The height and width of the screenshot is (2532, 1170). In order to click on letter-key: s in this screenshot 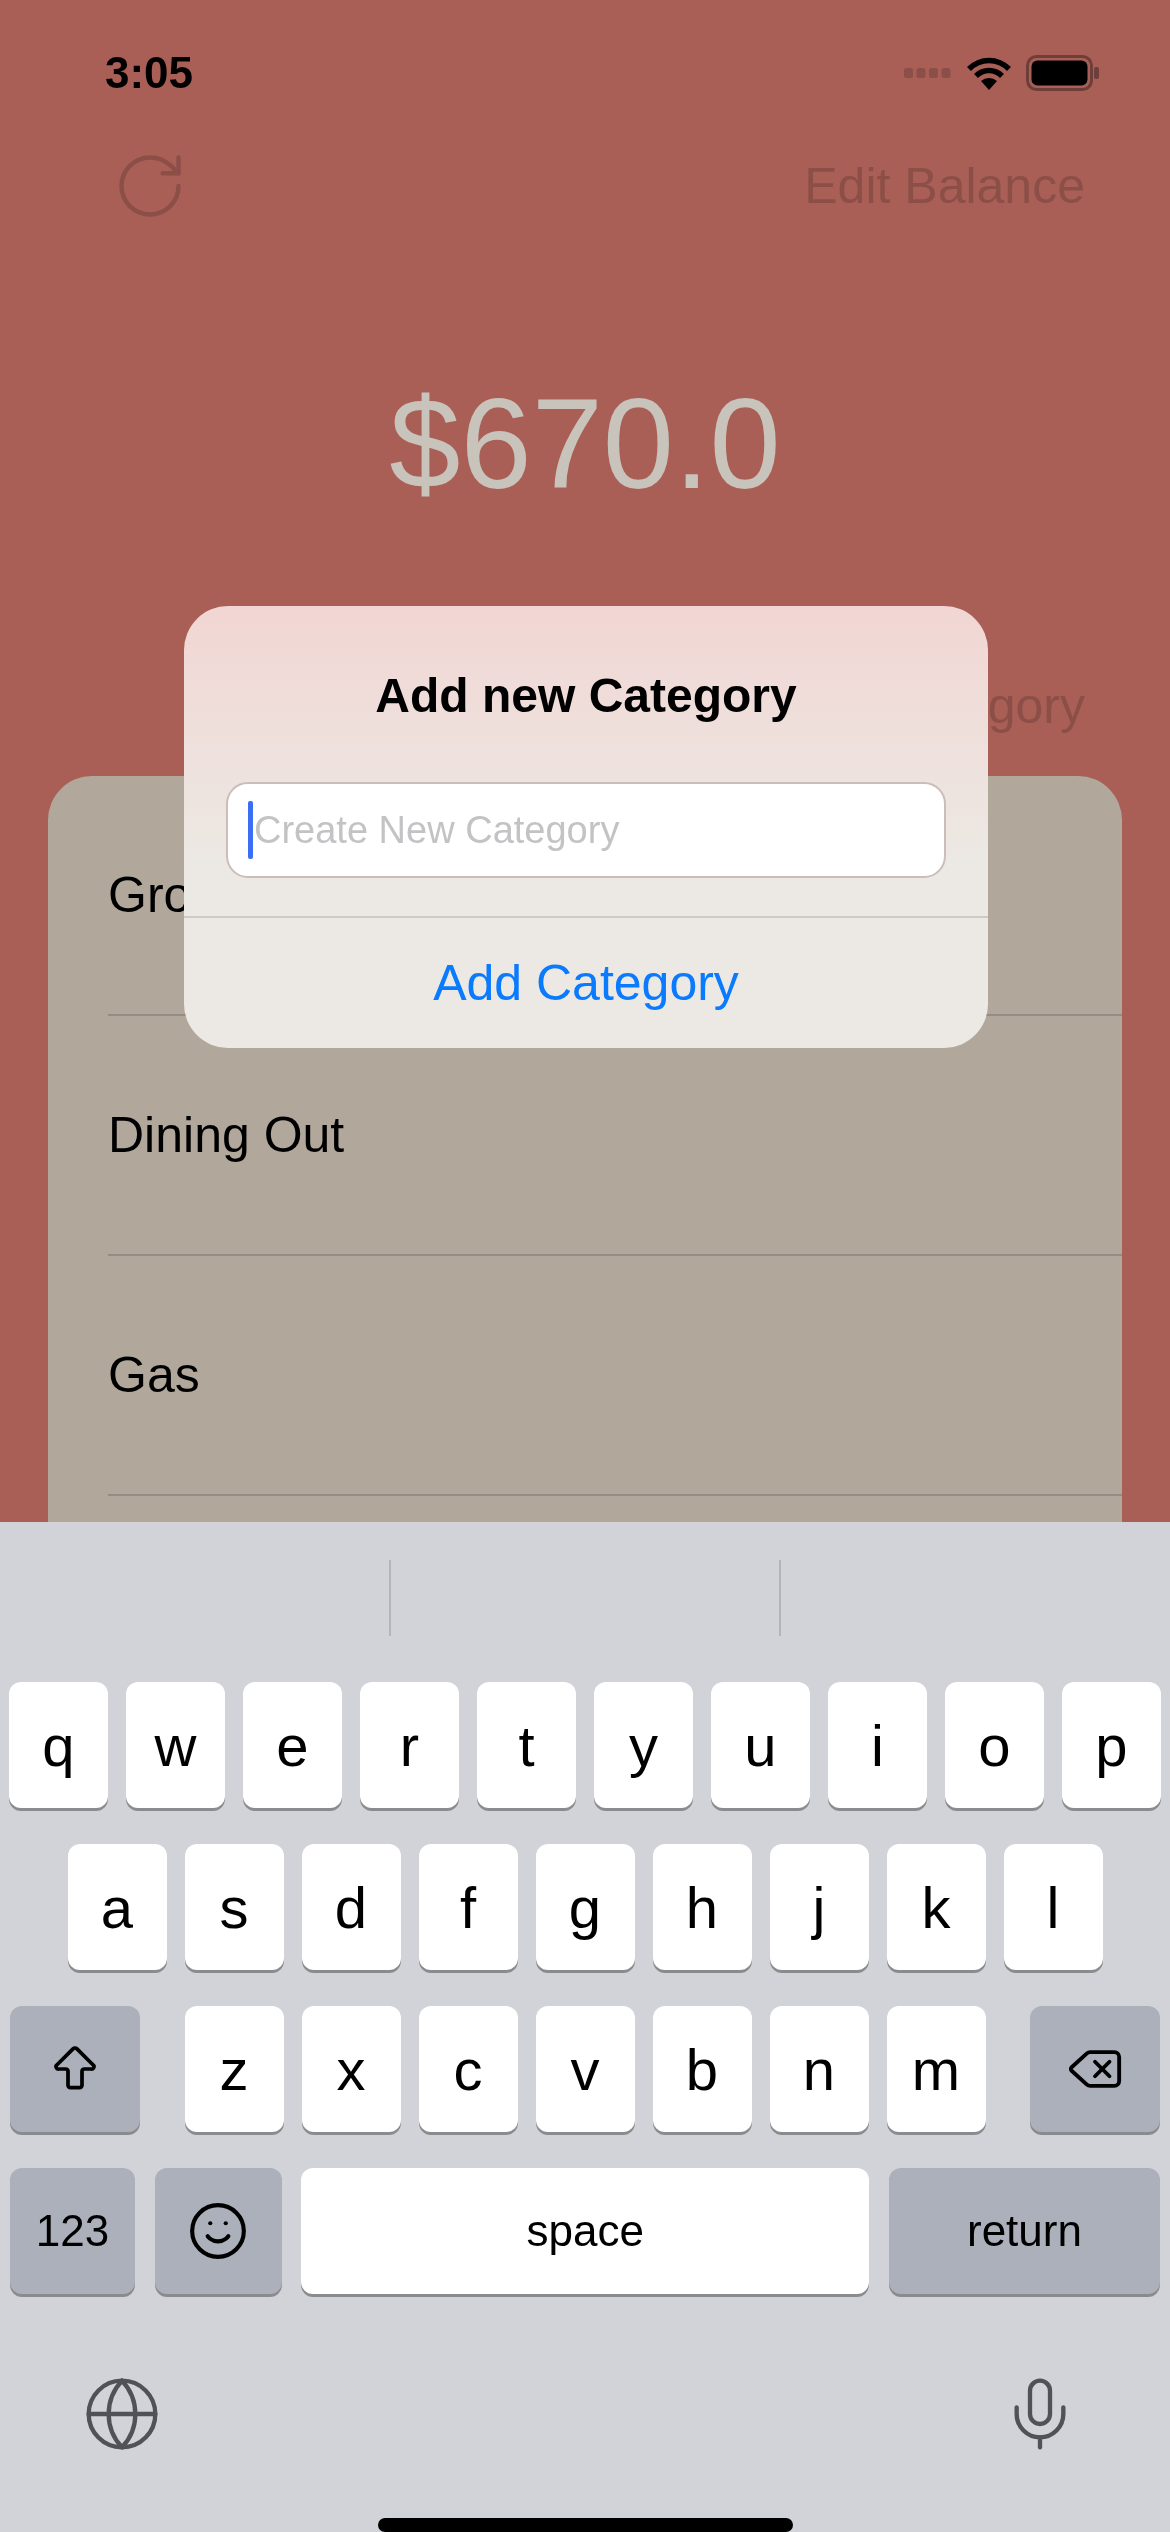, I will do `click(234, 1907)`.